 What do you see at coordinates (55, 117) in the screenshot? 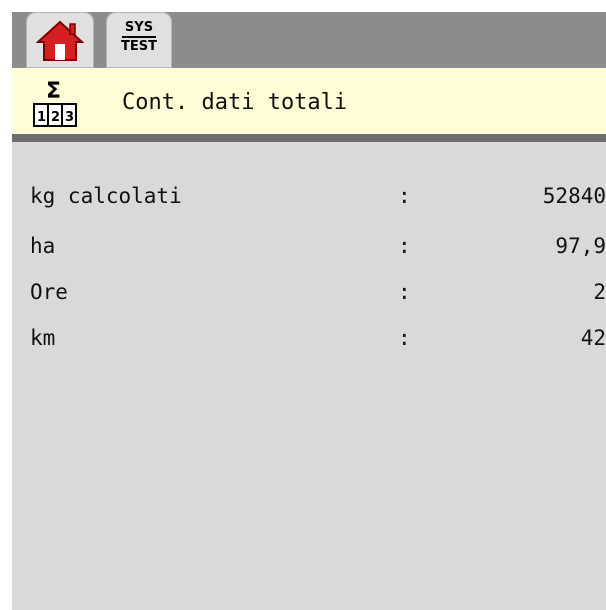
I see `counter-digit-2: 2` at bounding box center [55, 117].